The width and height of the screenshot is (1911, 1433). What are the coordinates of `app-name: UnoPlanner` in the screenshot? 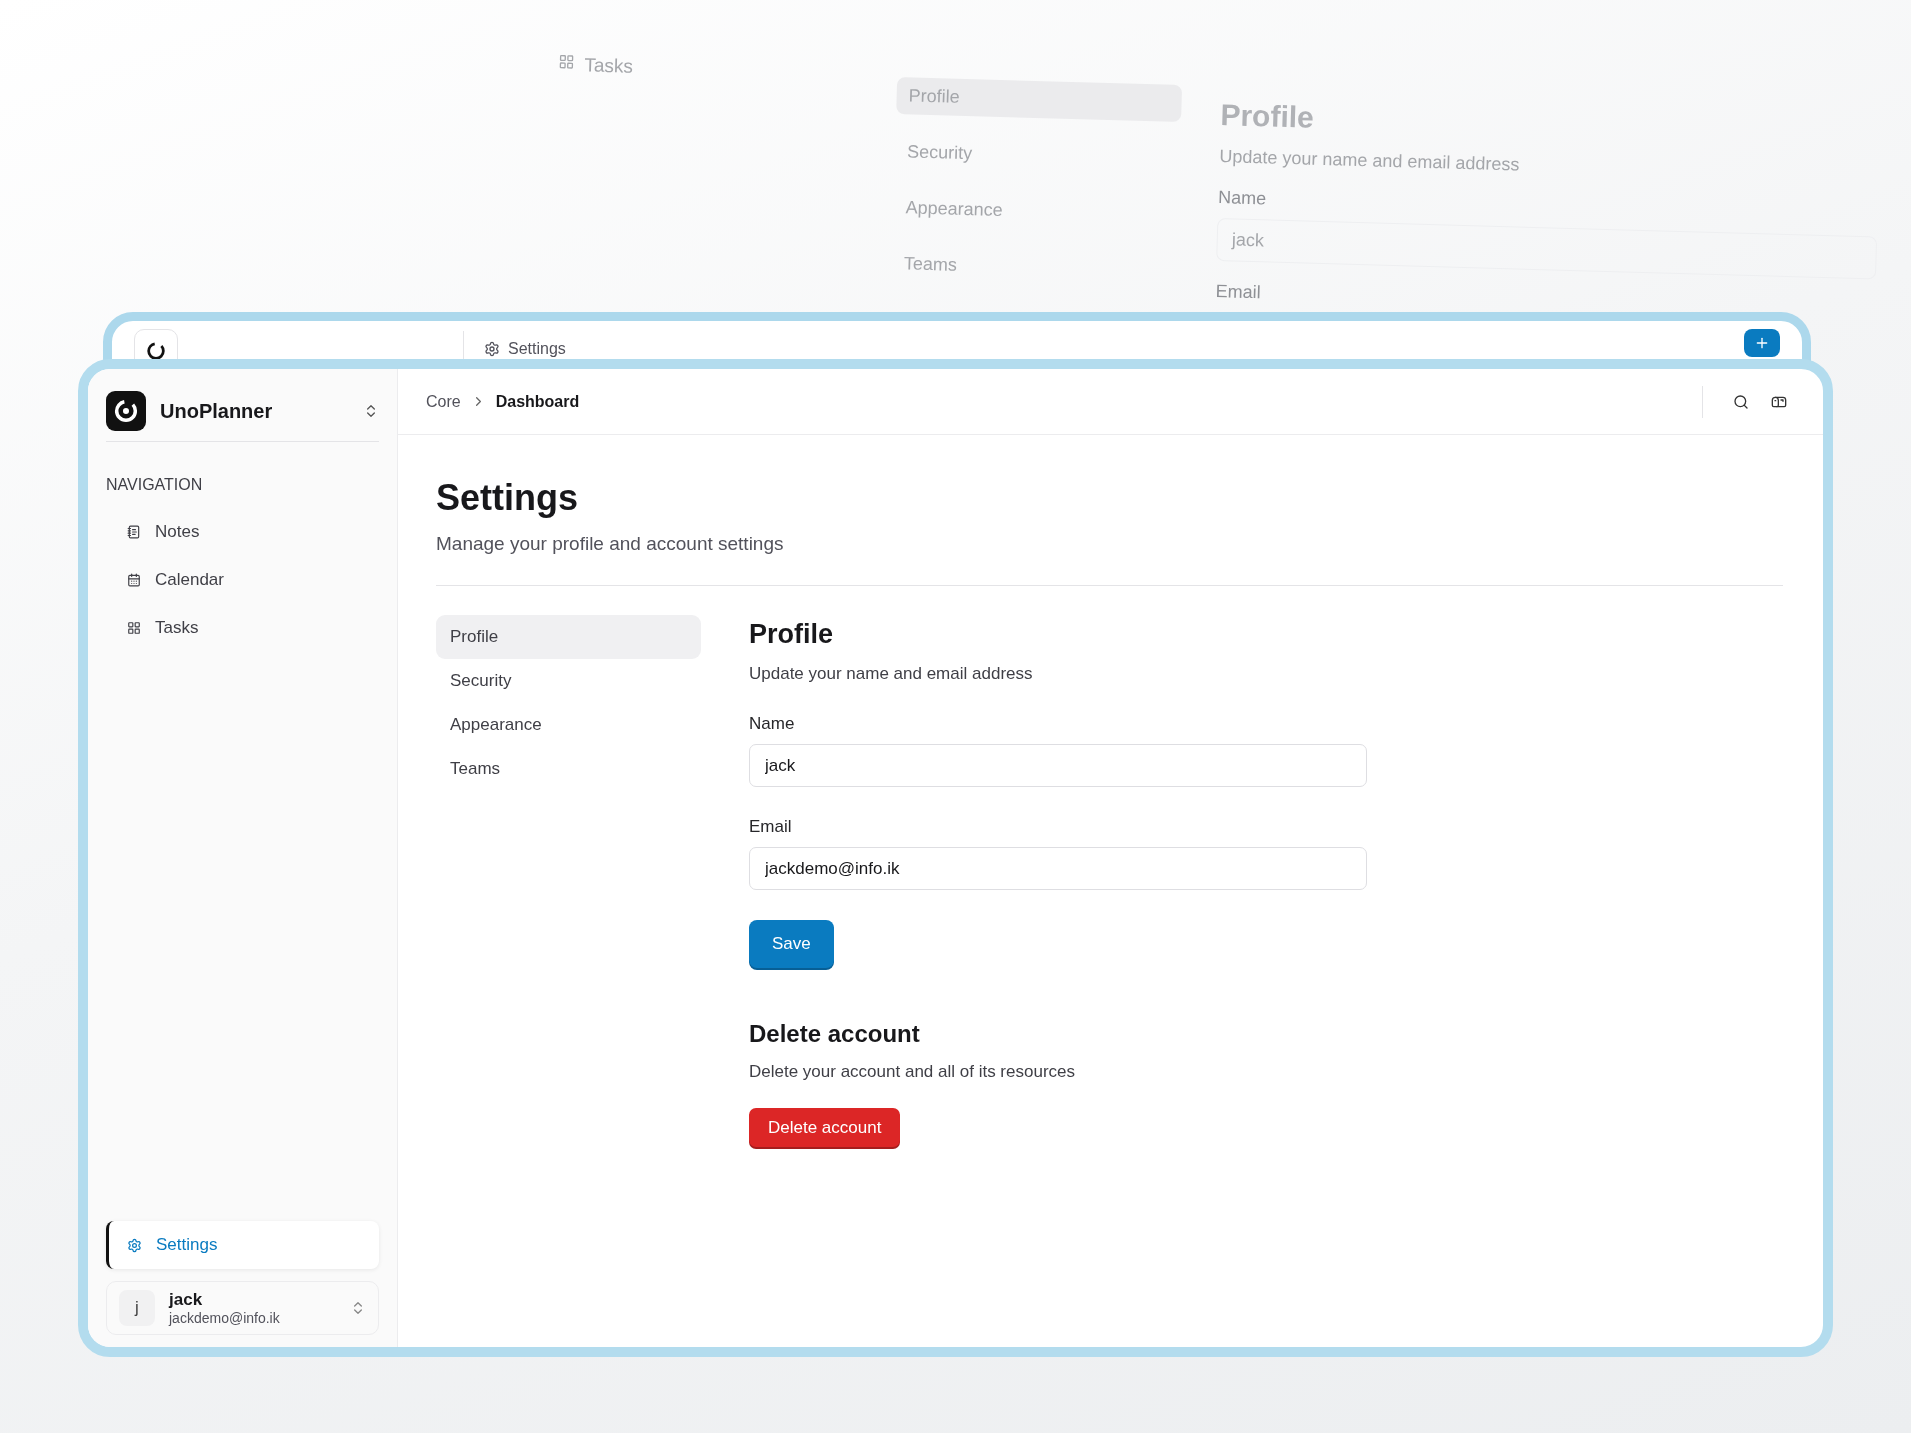 It's located at (217, 411).